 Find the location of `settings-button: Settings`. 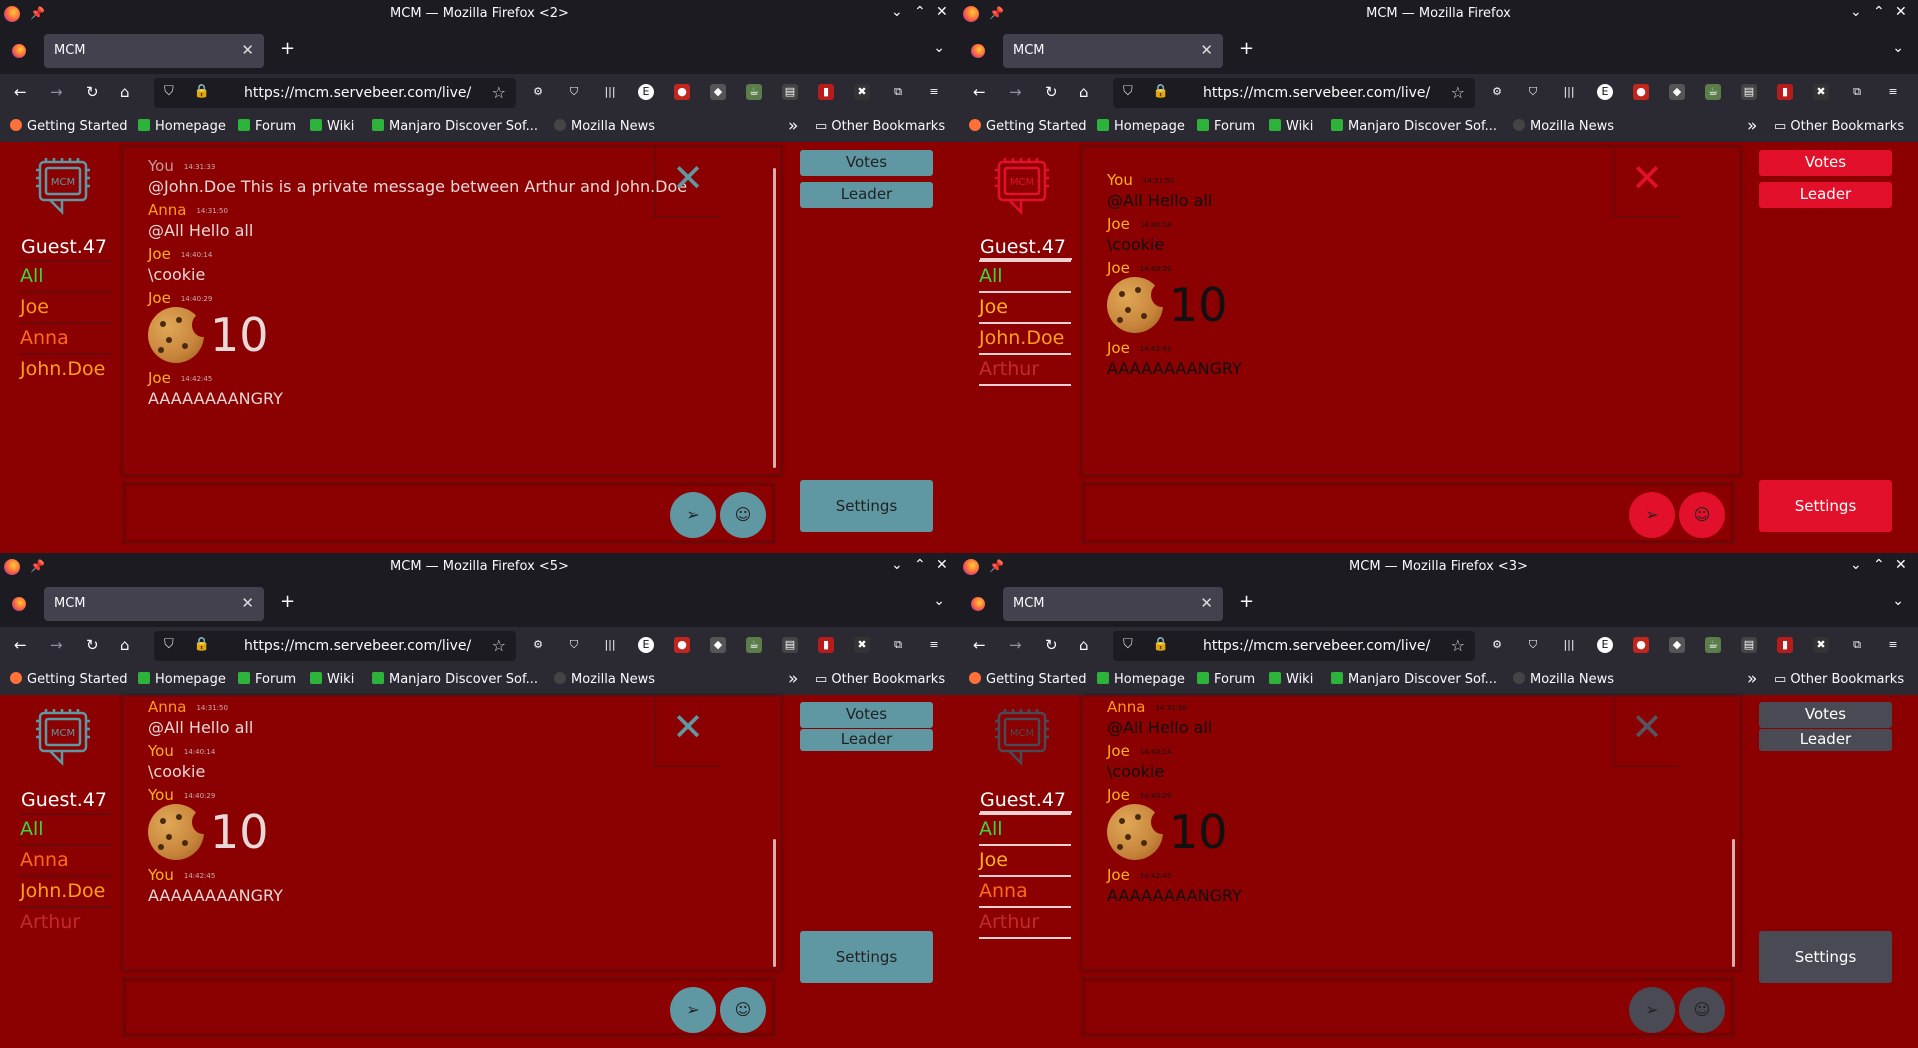

settings-button: Settings is located at coordinates (866, 506).